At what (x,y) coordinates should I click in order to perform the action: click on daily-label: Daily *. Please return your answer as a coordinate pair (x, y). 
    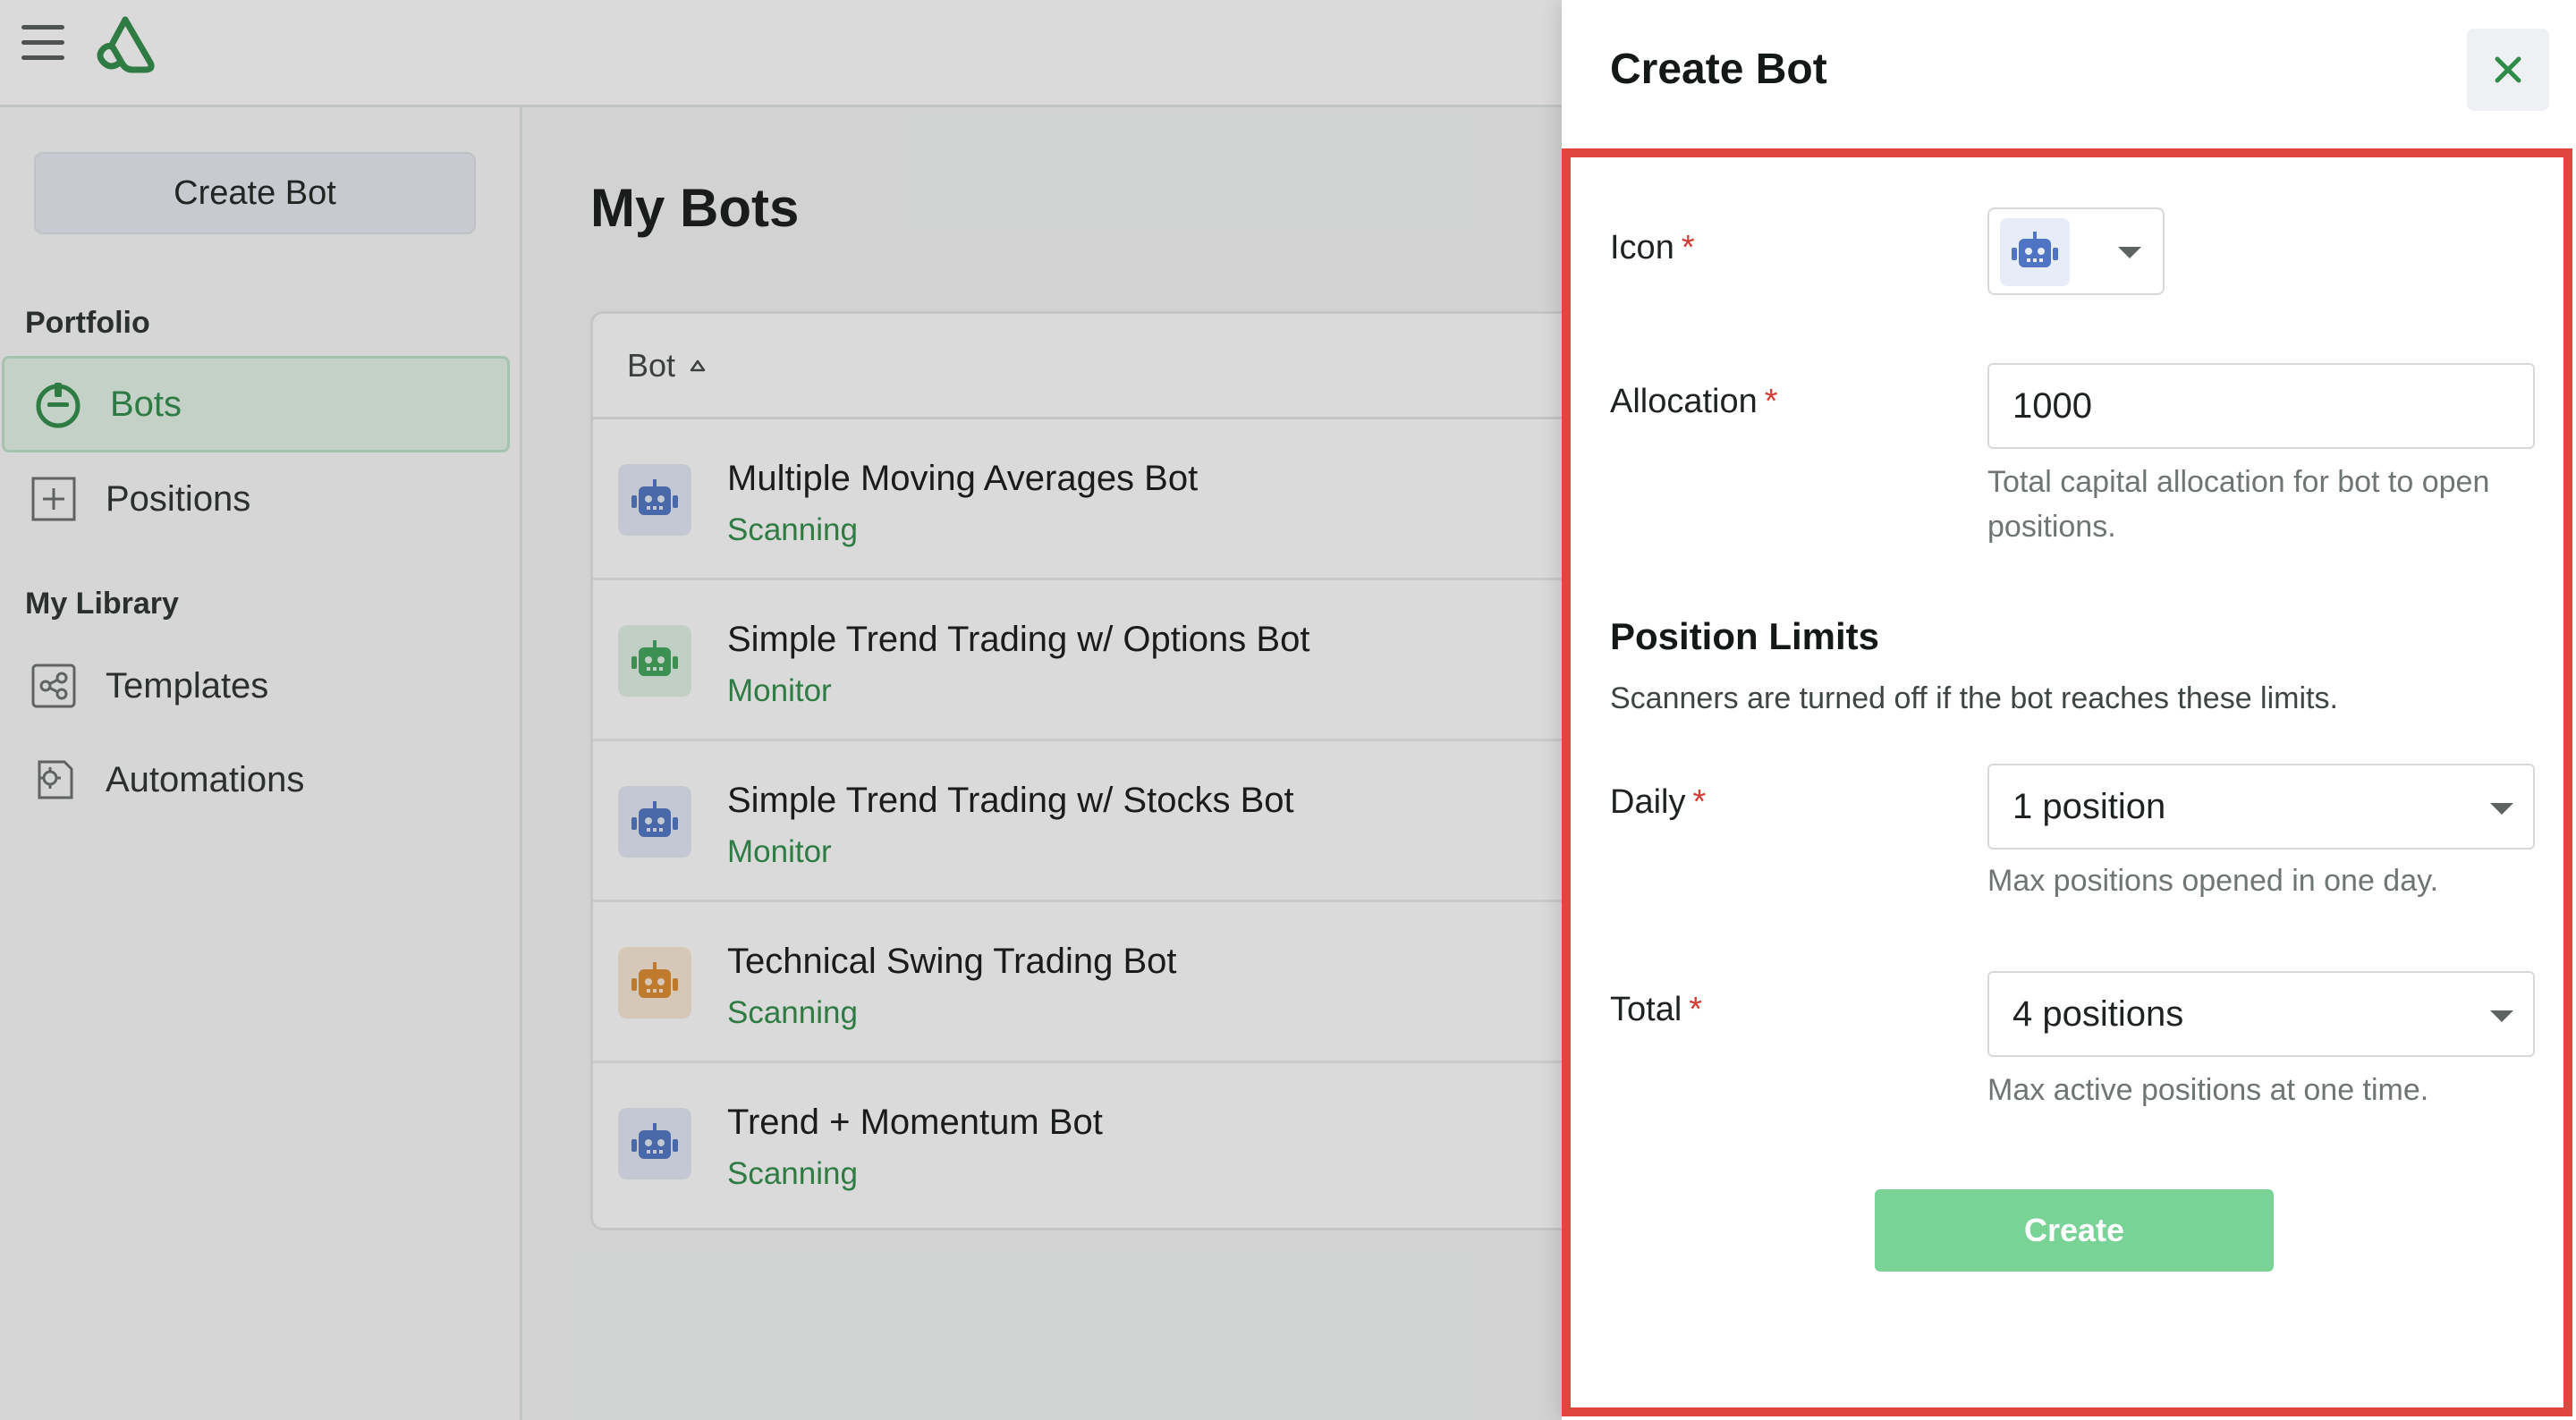
    Looking at the image, I should click on (1658, 803).